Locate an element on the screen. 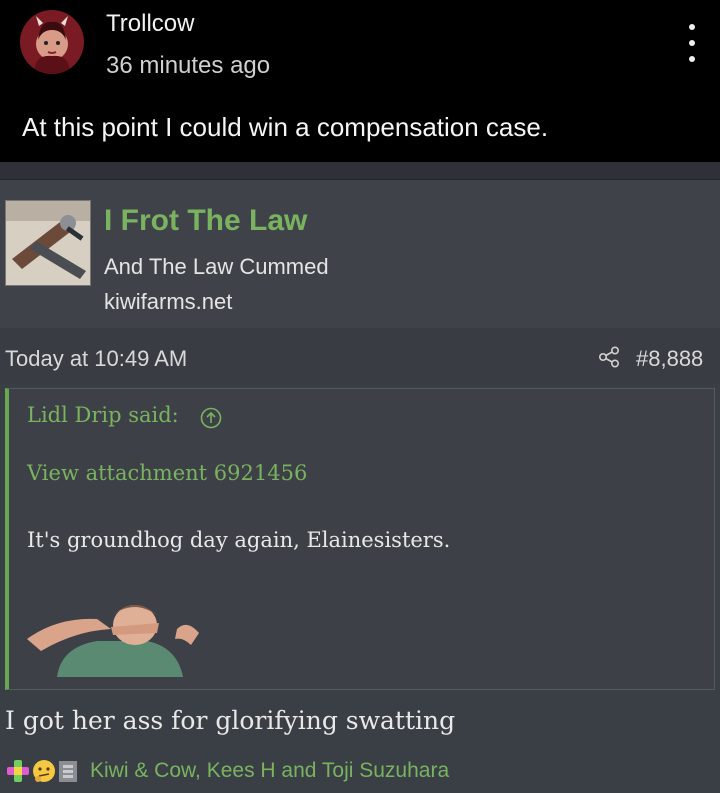 The image size is (720, 793). plus-reaction-icon is located at coordinates (18, 771).